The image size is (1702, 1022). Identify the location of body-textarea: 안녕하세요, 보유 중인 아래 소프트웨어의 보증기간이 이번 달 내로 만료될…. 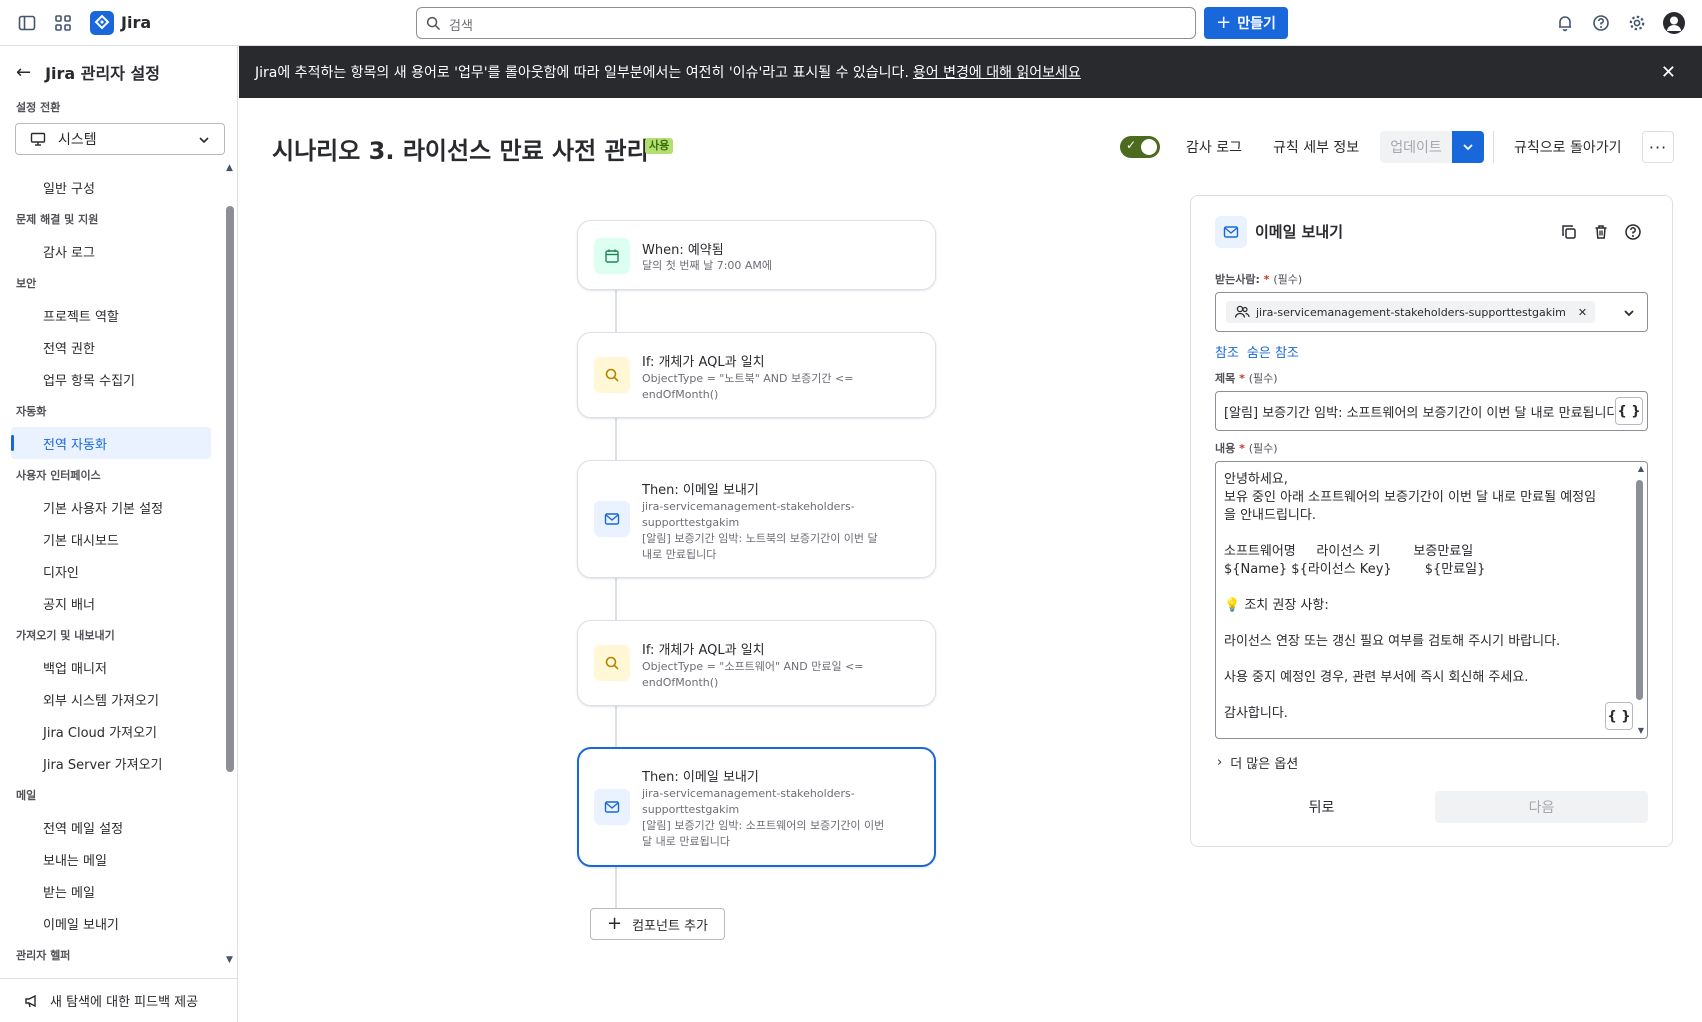
(1431, 600).